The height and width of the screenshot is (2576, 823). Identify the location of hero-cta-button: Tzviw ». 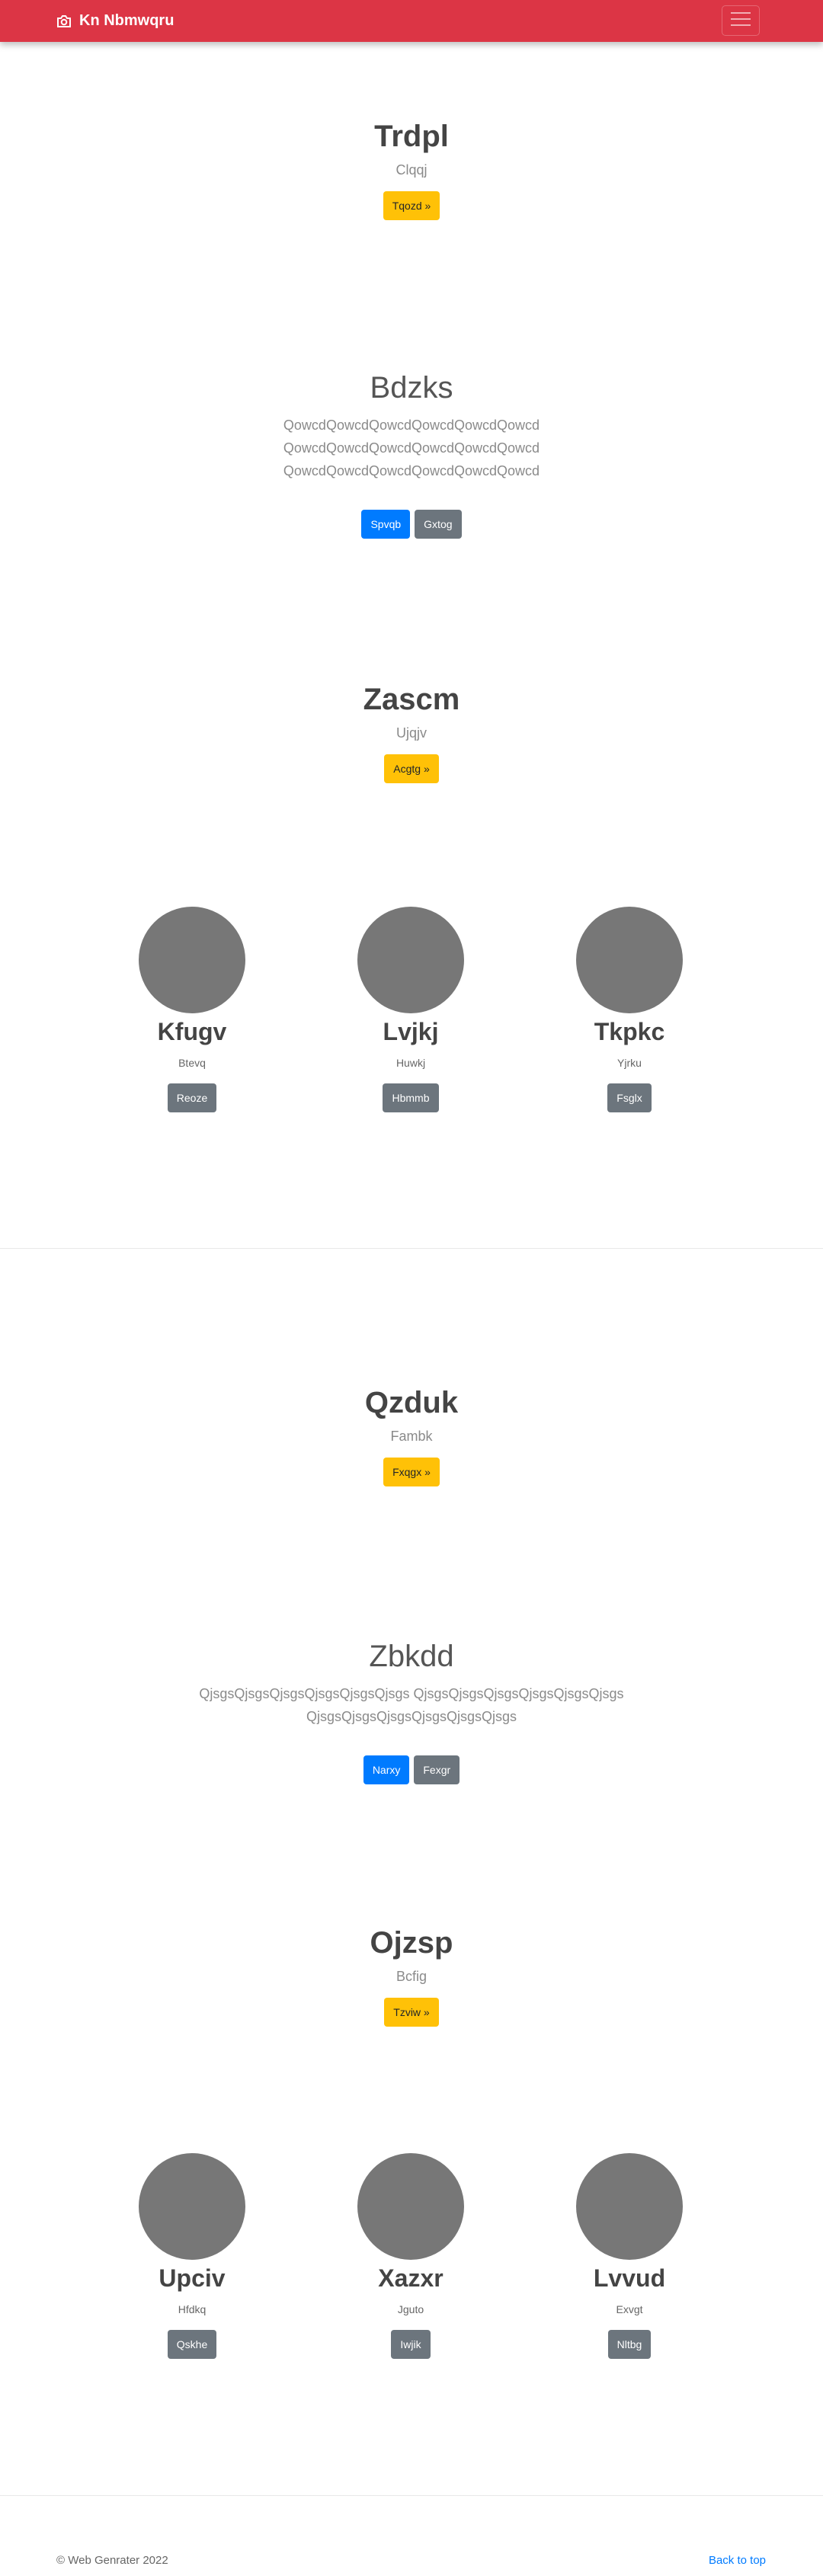
(411, 2012).